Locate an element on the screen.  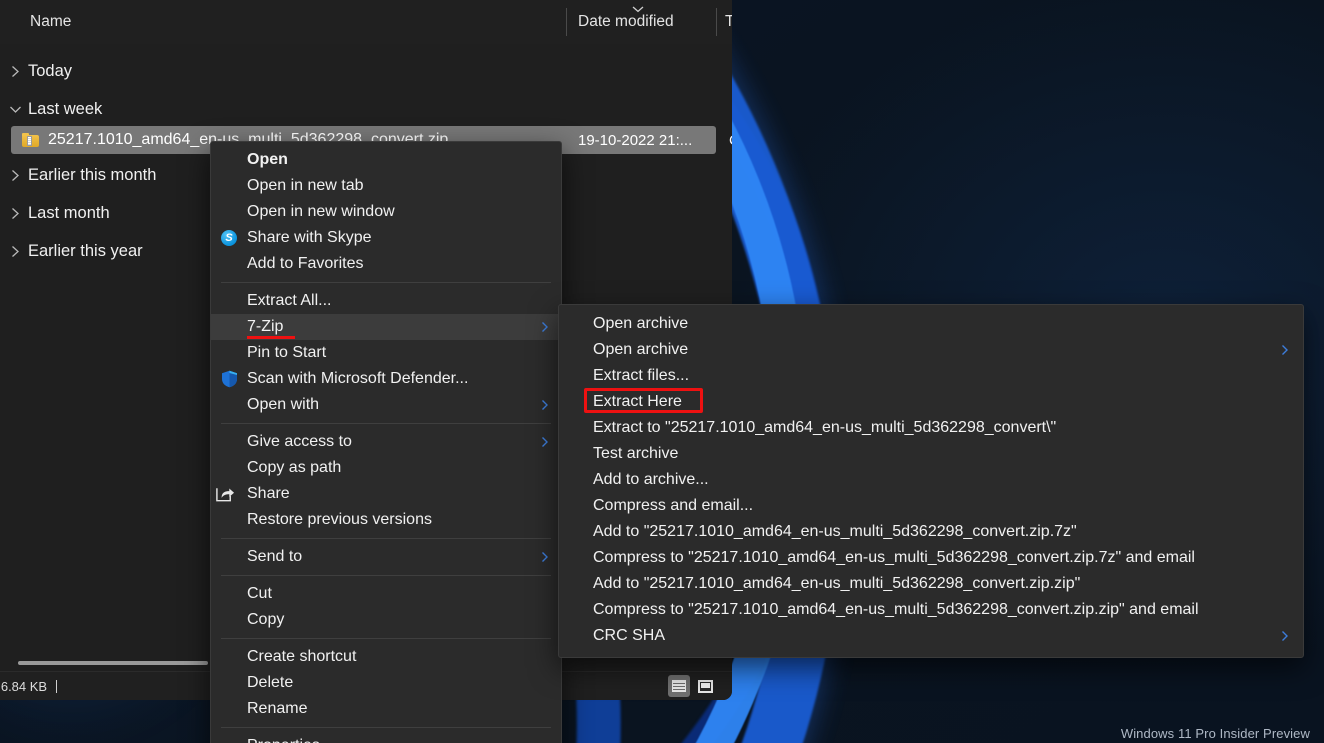
annotation-underline is located at coordinates (271, 337).